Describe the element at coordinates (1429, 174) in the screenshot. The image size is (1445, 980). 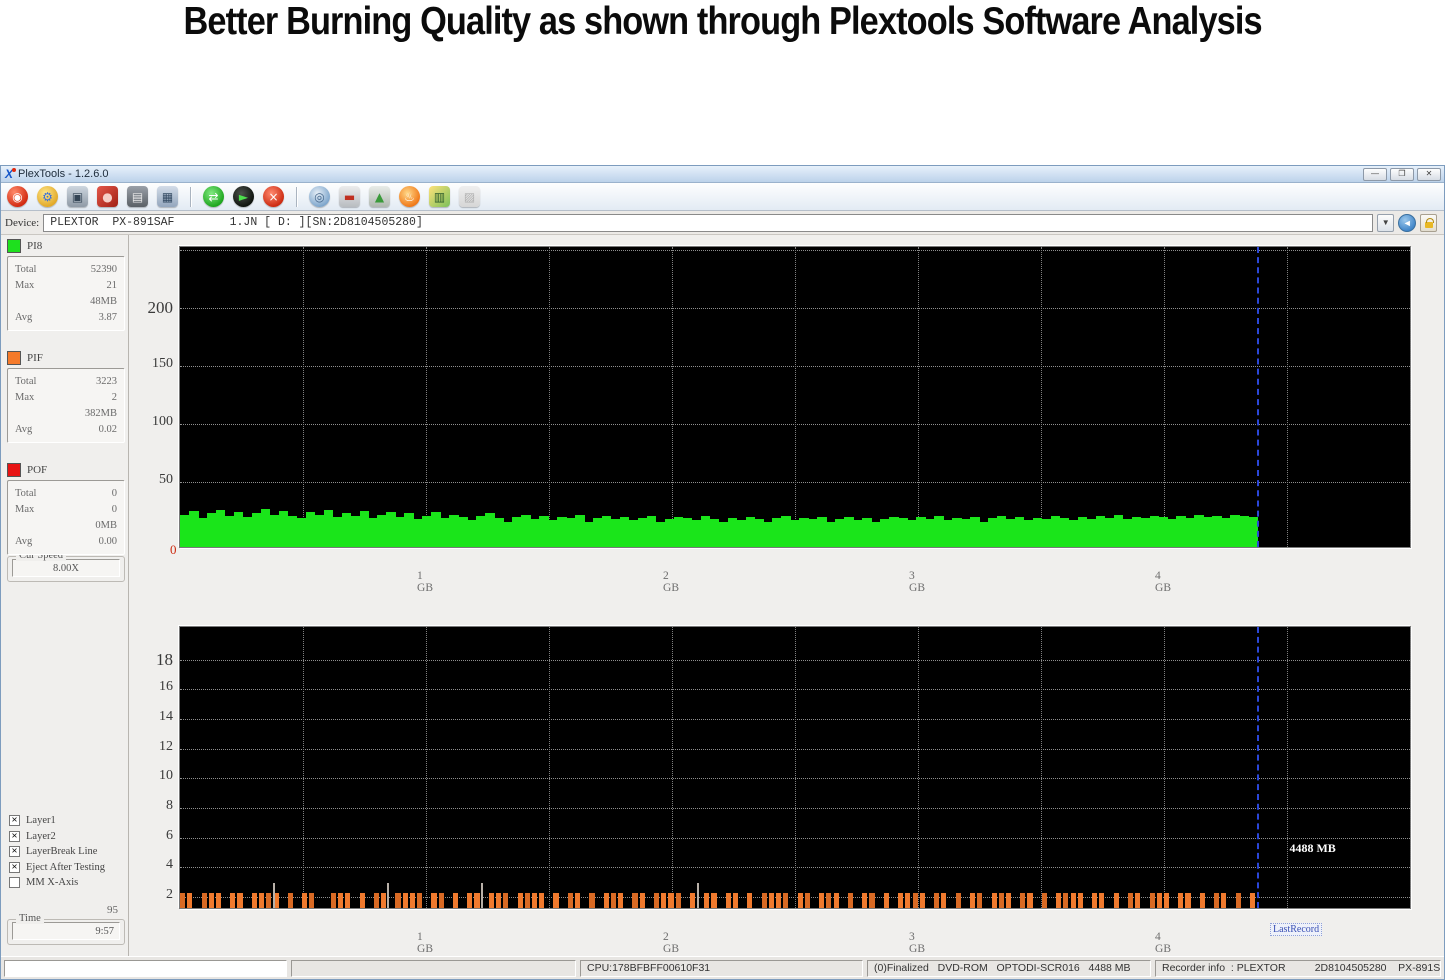
I see `close-button: ✕` at that location.